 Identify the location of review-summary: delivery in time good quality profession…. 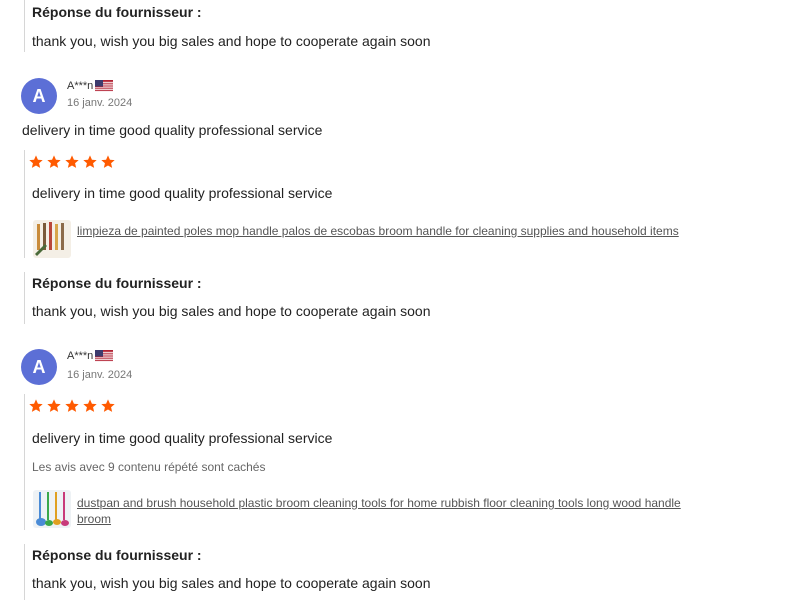
(172, 130).